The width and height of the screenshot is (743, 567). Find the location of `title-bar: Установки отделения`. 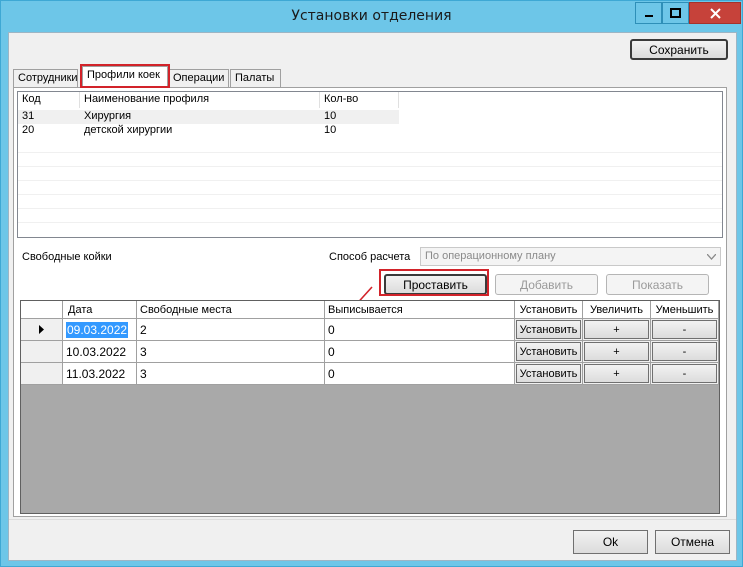

title-bar: Установки отделения is located at coordinates (371, 16).